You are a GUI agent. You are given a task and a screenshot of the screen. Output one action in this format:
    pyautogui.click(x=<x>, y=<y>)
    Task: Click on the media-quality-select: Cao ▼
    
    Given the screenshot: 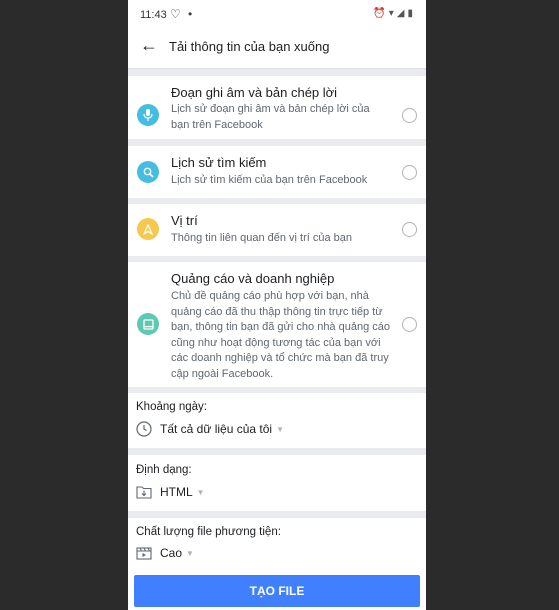 What is the action you would take?
    pyautogui.click(x=165, y=553)
    